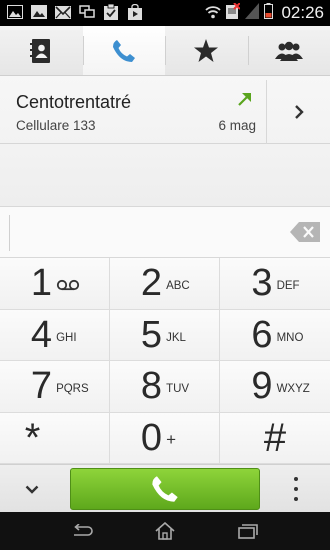 The width and height of the screenshot is (330, 550). I want to click on key-4: 4 GHI, so click(55, 335).